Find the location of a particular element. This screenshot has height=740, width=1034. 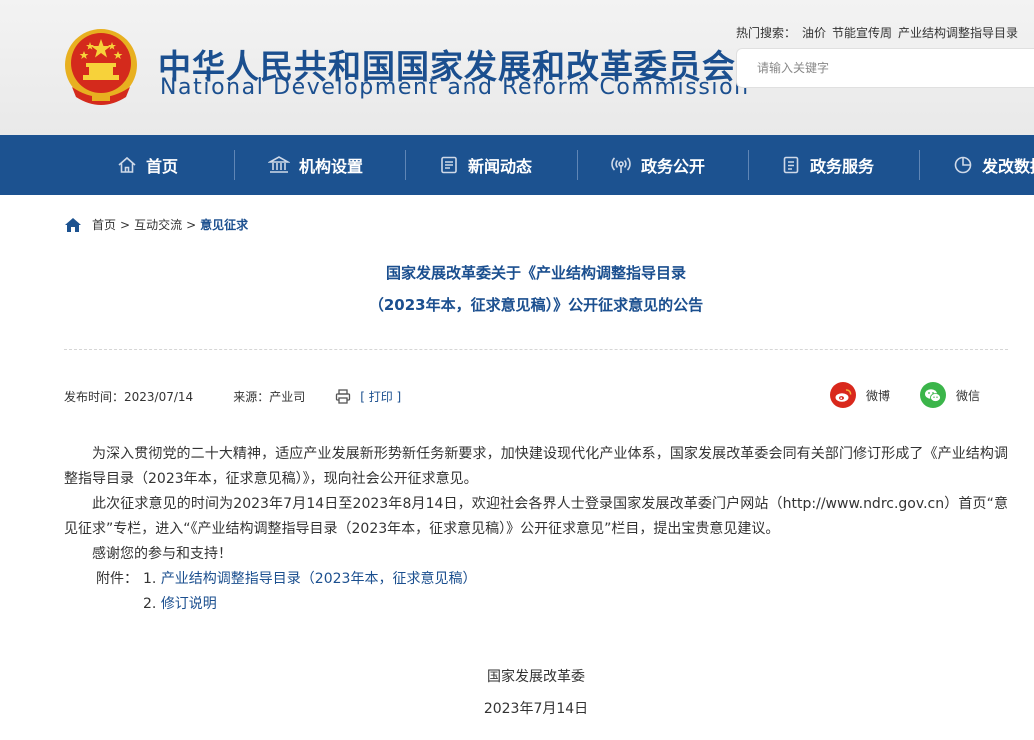

share-weibo-button: 微博 is located at coordinates (860, 395).